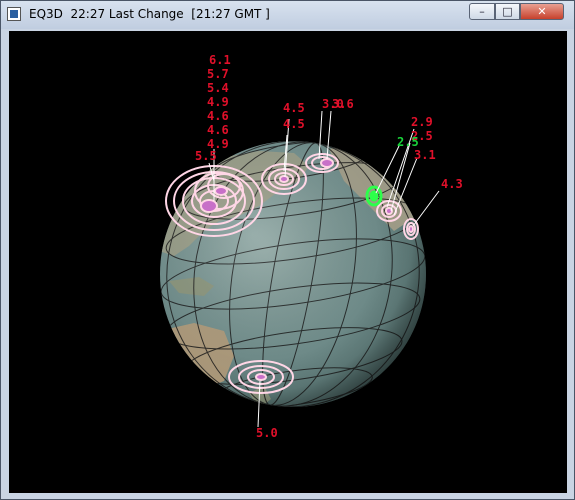 This screenshot has width=575, height=500. What do you see at coordinates (218, 88) in the screenshot?
I see `quake-label: 5.4` at bounding box center [218, 88].